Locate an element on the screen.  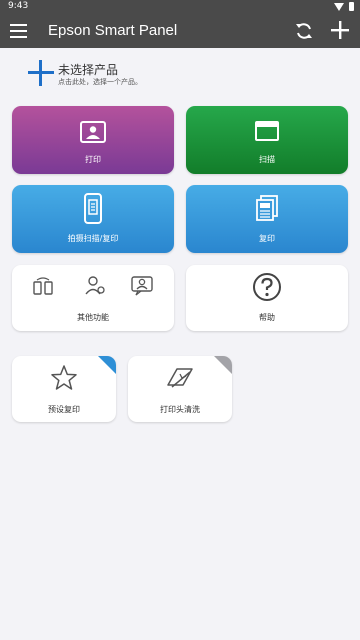
help-tile: 帮助 is located at coordinates (267, 298).